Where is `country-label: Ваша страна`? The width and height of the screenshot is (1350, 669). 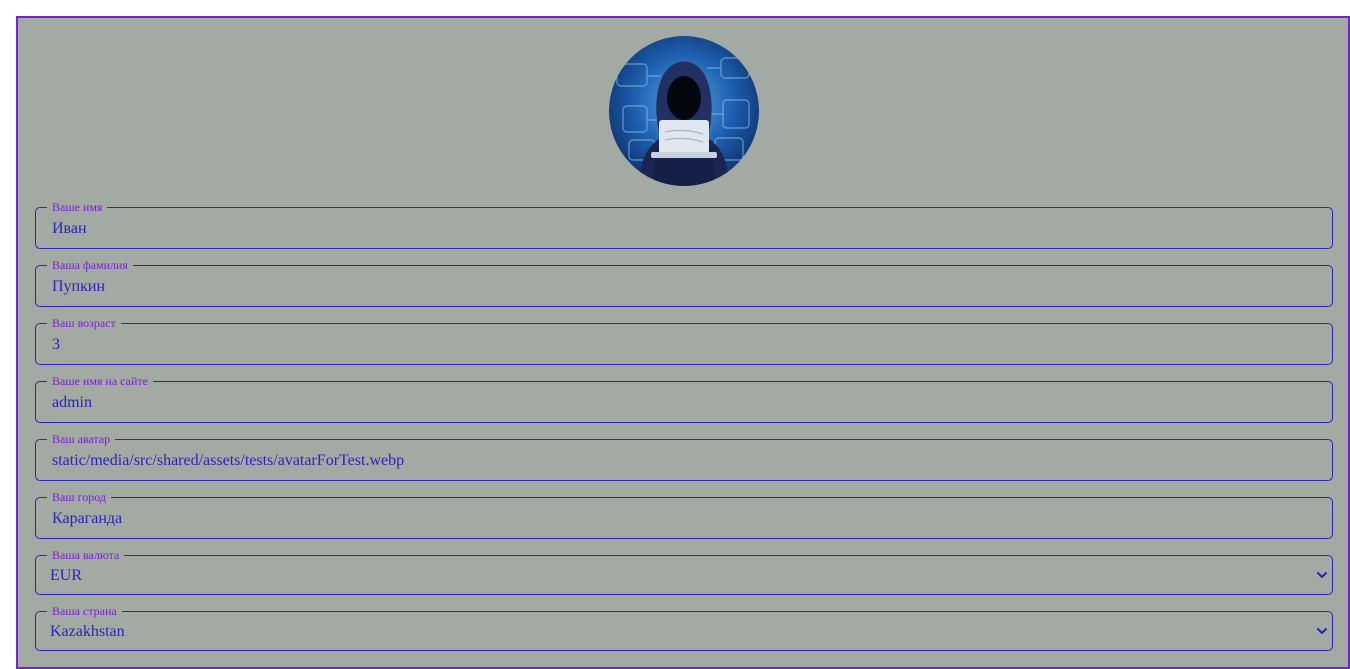 country-label: Ваша страна is located at coordinates (84, 611).